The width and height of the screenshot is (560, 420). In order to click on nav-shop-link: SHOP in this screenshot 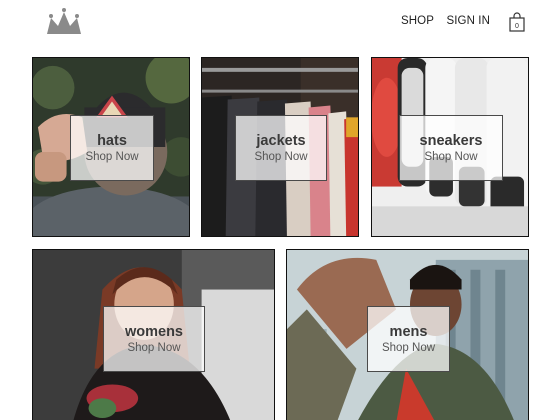, I will do `click(417, 21)`.